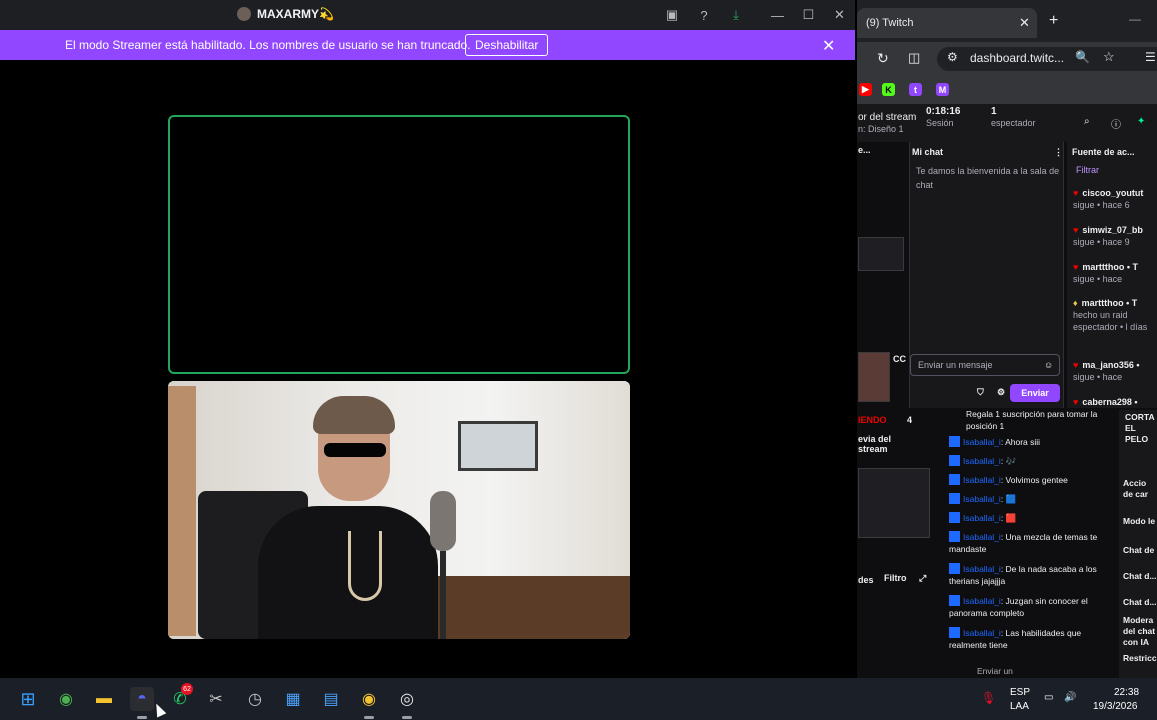  What do you see at coordinates (369, 699) in the screenshot?
I see `chrome-profile-icon: ◉` at bounding box center [369, 699].